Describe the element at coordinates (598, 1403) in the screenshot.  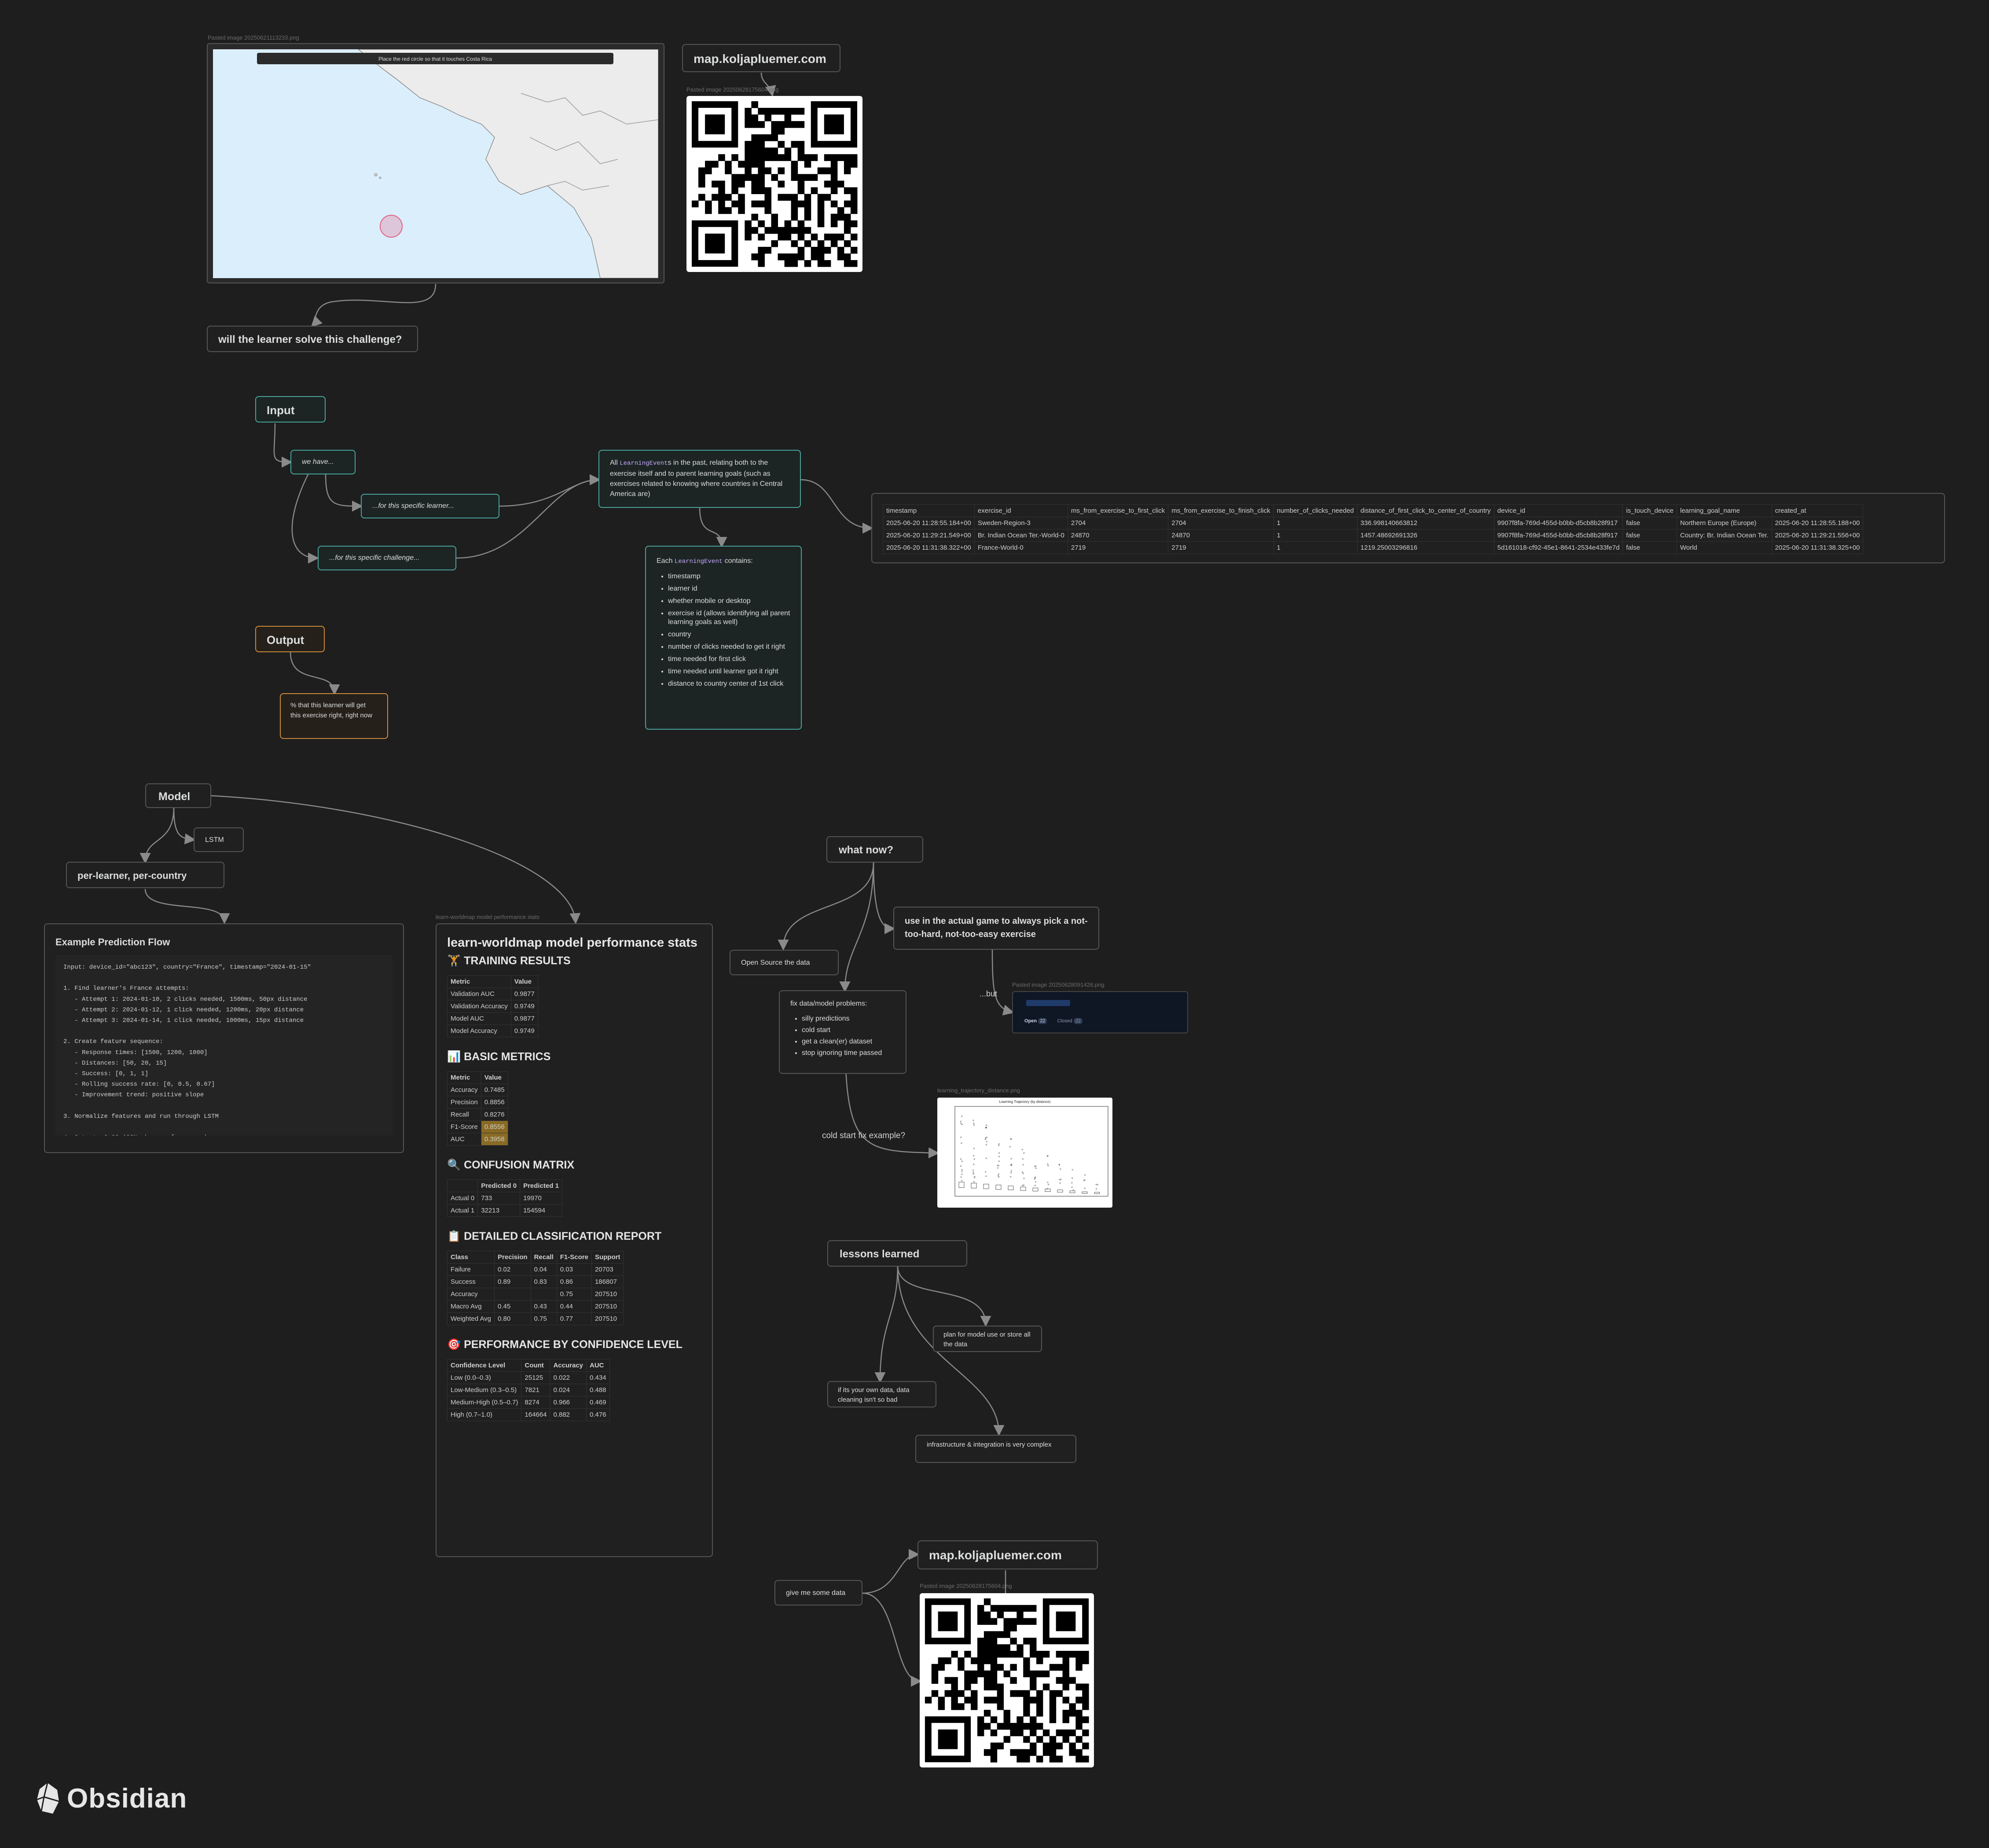
I see `table-cell: 0.469` at that location.